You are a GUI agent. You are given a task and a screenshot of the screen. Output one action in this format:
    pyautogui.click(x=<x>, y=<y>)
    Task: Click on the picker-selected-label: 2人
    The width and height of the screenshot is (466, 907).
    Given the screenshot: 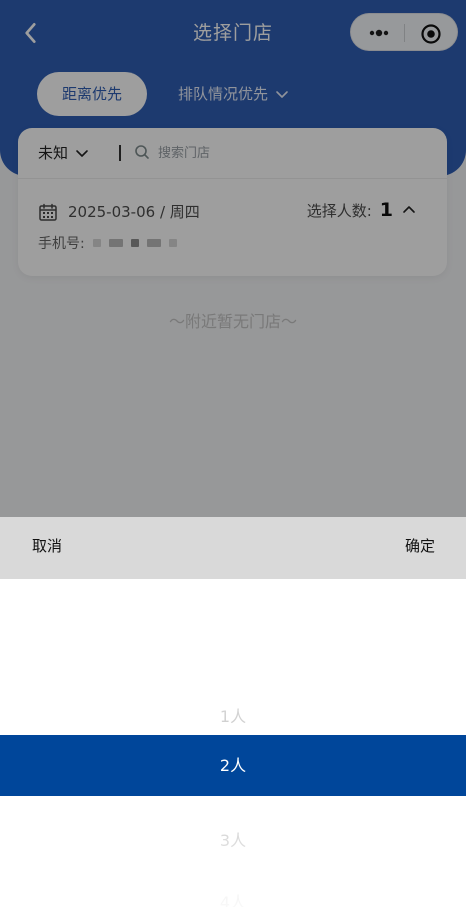 What is the action you would take?
    pyautogui.click(x=233, y=765)
    